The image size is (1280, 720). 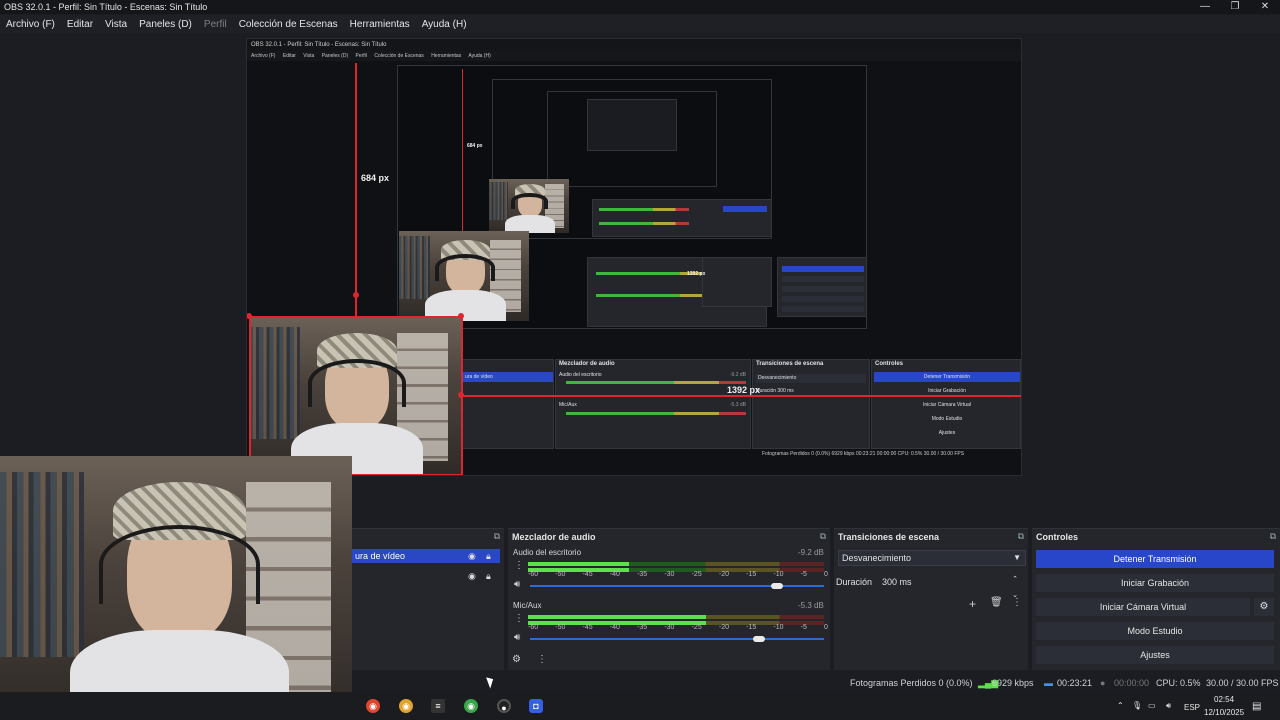 I want to click on app-icon: ≡, so click(x=438, y=706).